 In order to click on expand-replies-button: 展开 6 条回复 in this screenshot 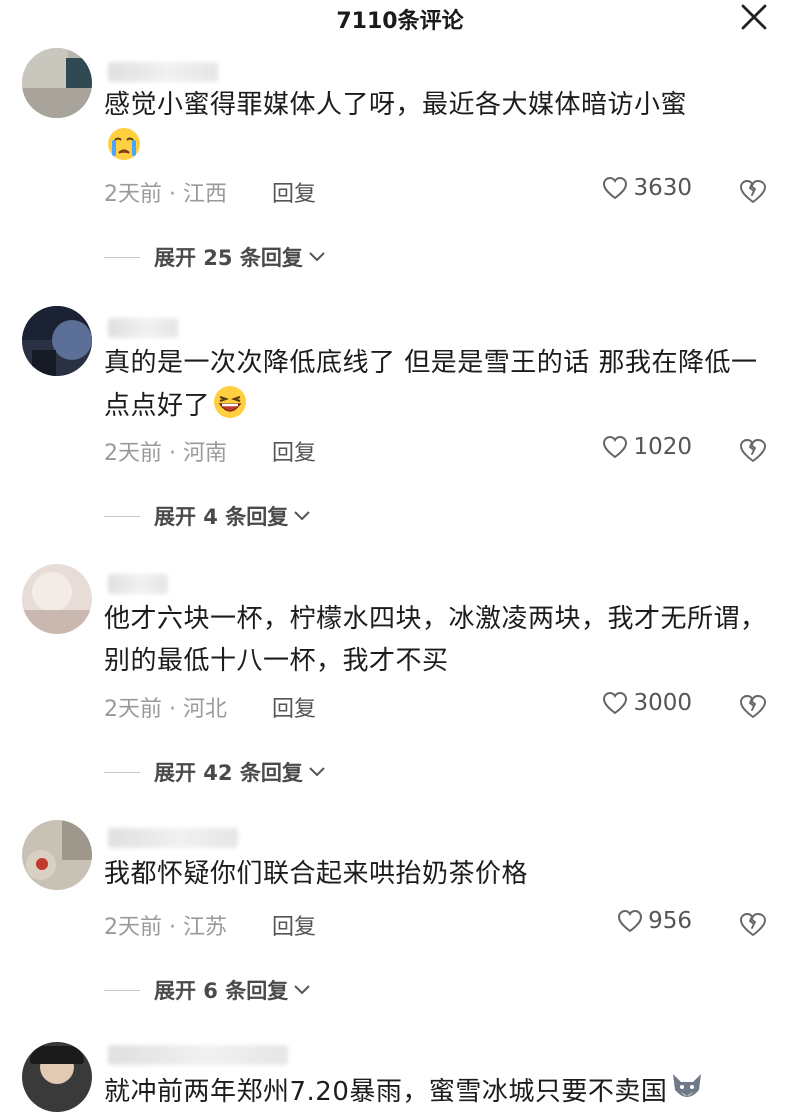, I will do `click(208, 990)`.